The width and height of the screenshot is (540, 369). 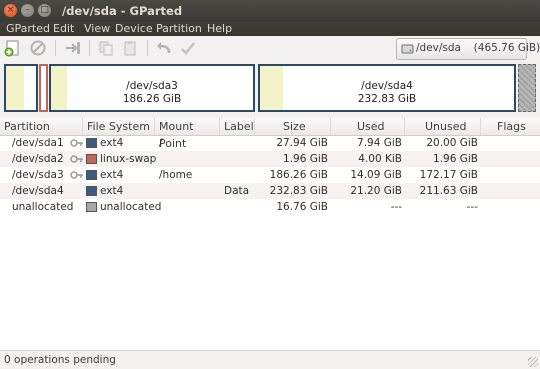 I want to click on apply-icon, so click(x=188, y=48).